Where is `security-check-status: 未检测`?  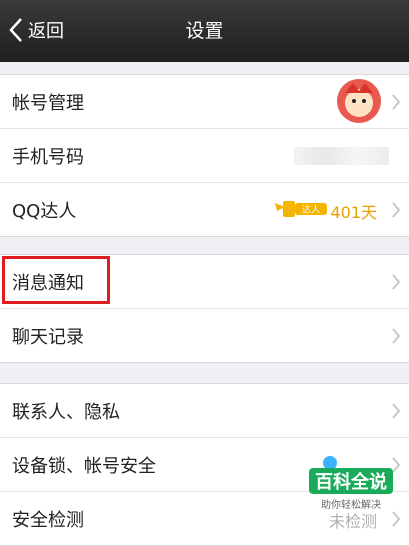
security-check-status: 未检测 is located at coordinates (352, 521).